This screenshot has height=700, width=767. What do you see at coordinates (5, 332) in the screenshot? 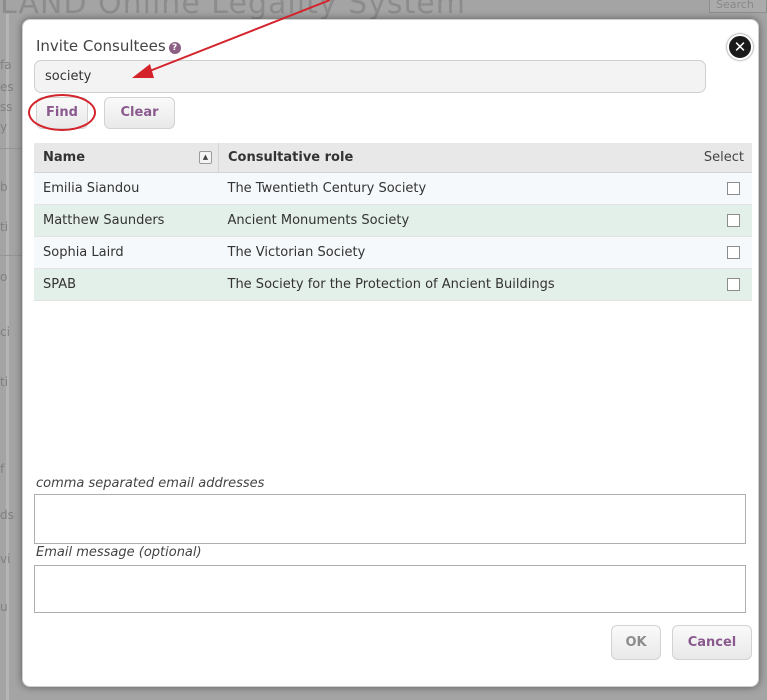
I see `background-text-fragment: ci` at bounding box center [5, 332].